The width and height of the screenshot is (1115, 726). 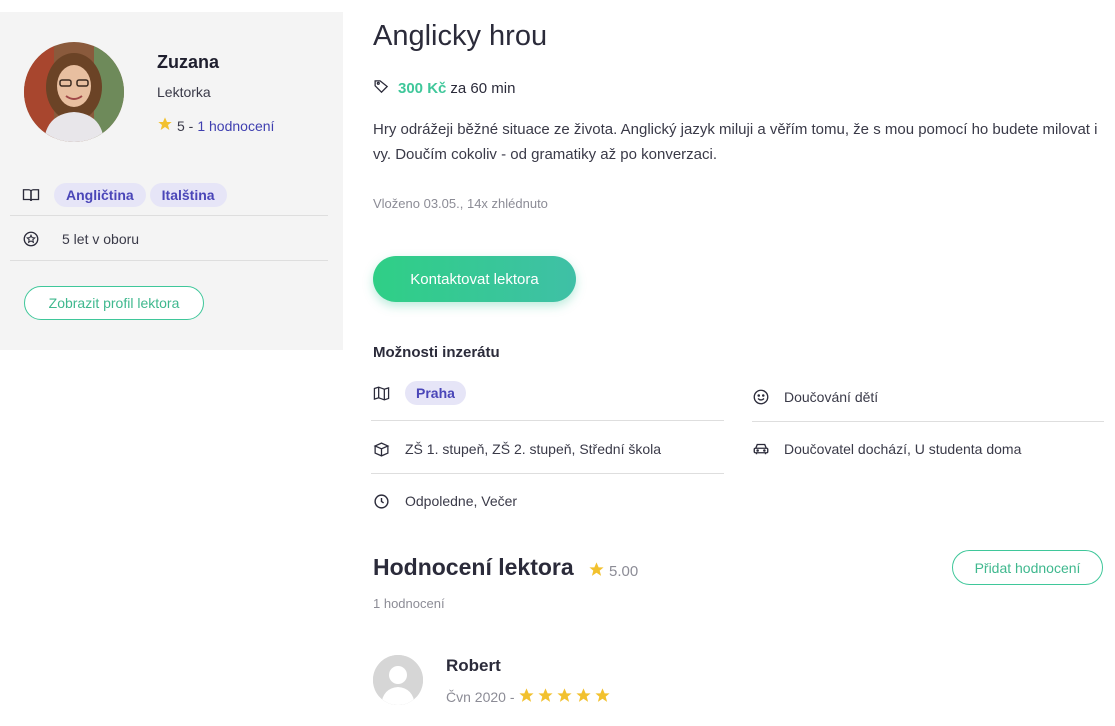 What do you see at coordinates (480, 697) in the screenshot?
I see `review-date: Čvn 2020 -` at bounding box center [480, 697].